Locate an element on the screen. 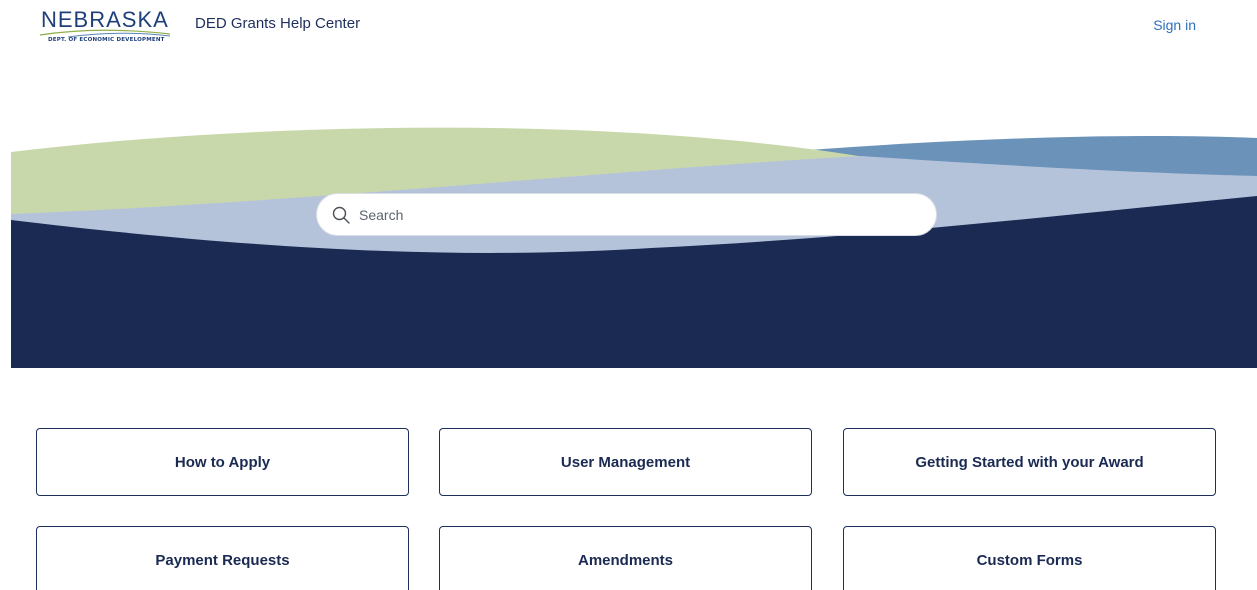 Image resolution: width=1257 pixels, height=590 pixels. category-label: Amendments is located at coordinates (625, 560).